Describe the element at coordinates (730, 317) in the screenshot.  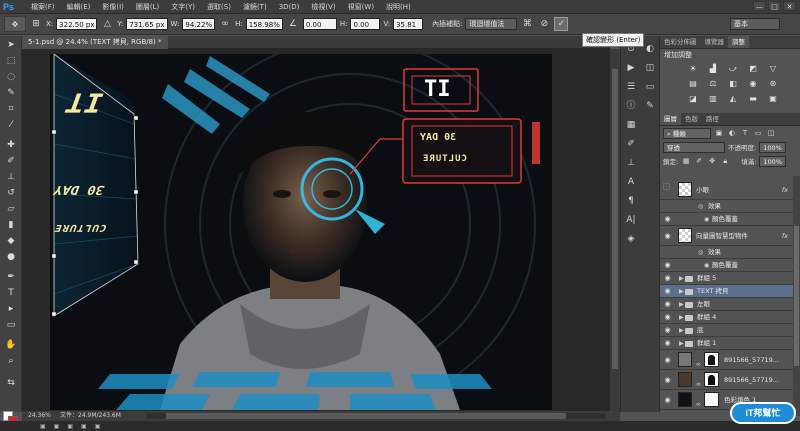
I see `layer-group-row: ◉ ▶ 群組 4` at that location.